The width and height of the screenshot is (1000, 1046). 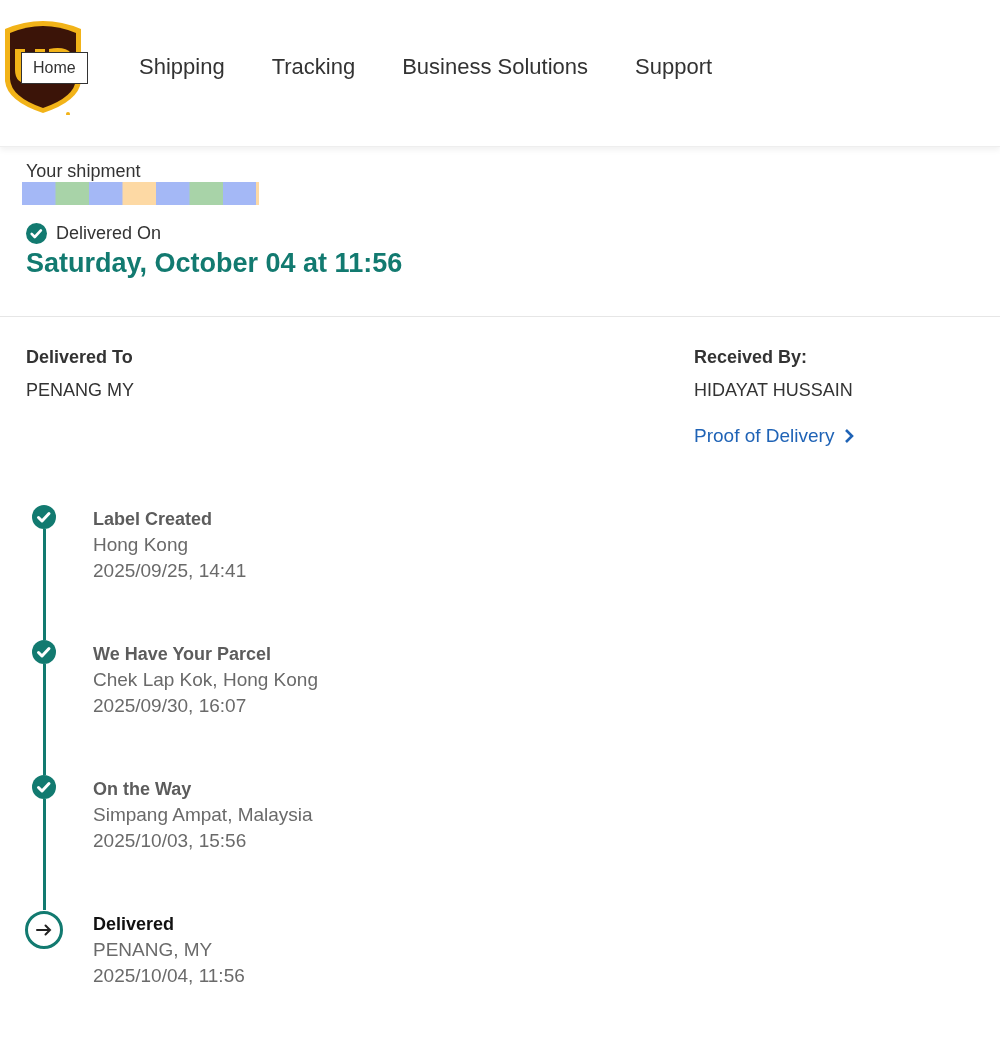 I want to click on event-title: Label Created, so click(x=153, y=519).